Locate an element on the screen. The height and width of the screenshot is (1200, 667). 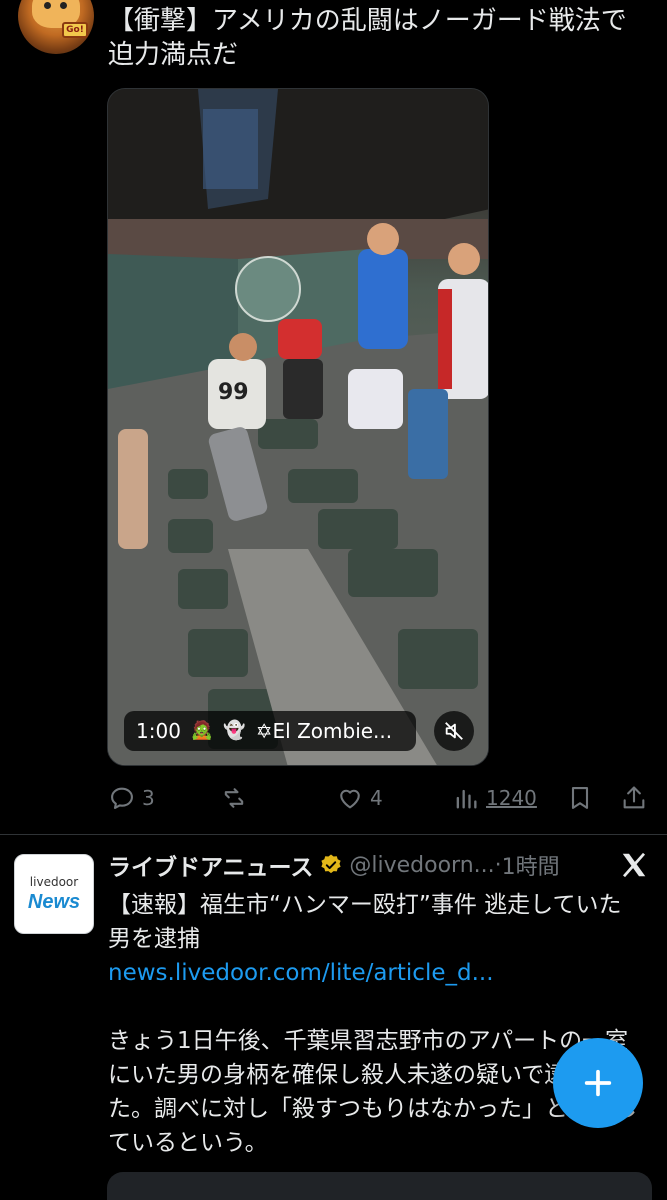
bookmark-button is located at coordinates (580, 798).